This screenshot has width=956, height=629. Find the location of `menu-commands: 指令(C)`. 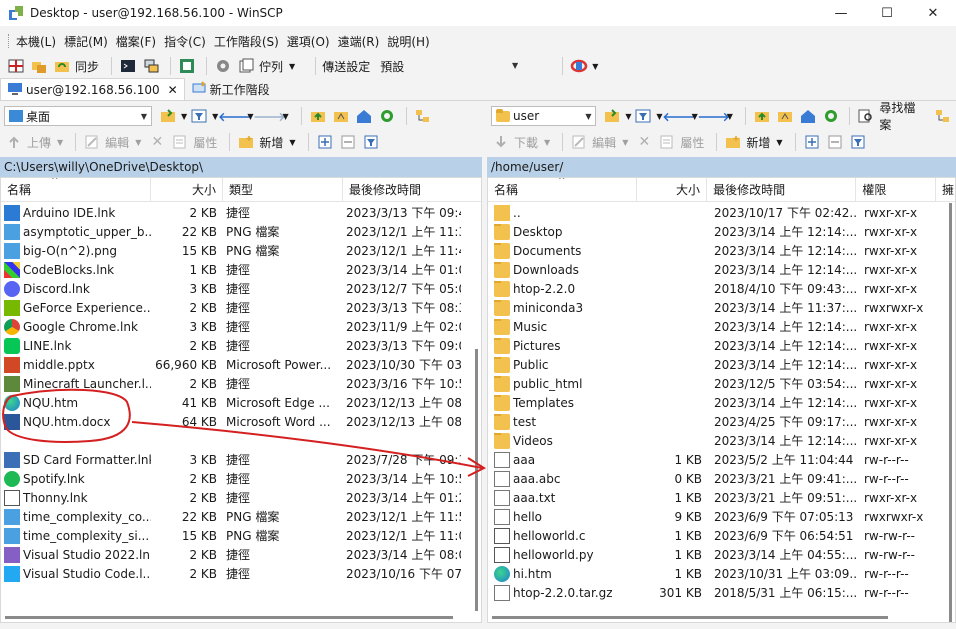

menu-commands: 指令(C) is located at coordinates (185, 41).